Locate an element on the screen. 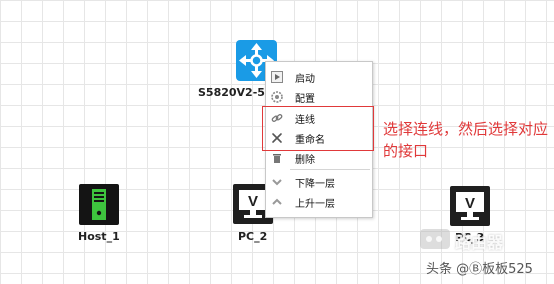 Image resolution: width=554 pixels, height=284 pixels. server-icon is located at coordinates (99, 204).